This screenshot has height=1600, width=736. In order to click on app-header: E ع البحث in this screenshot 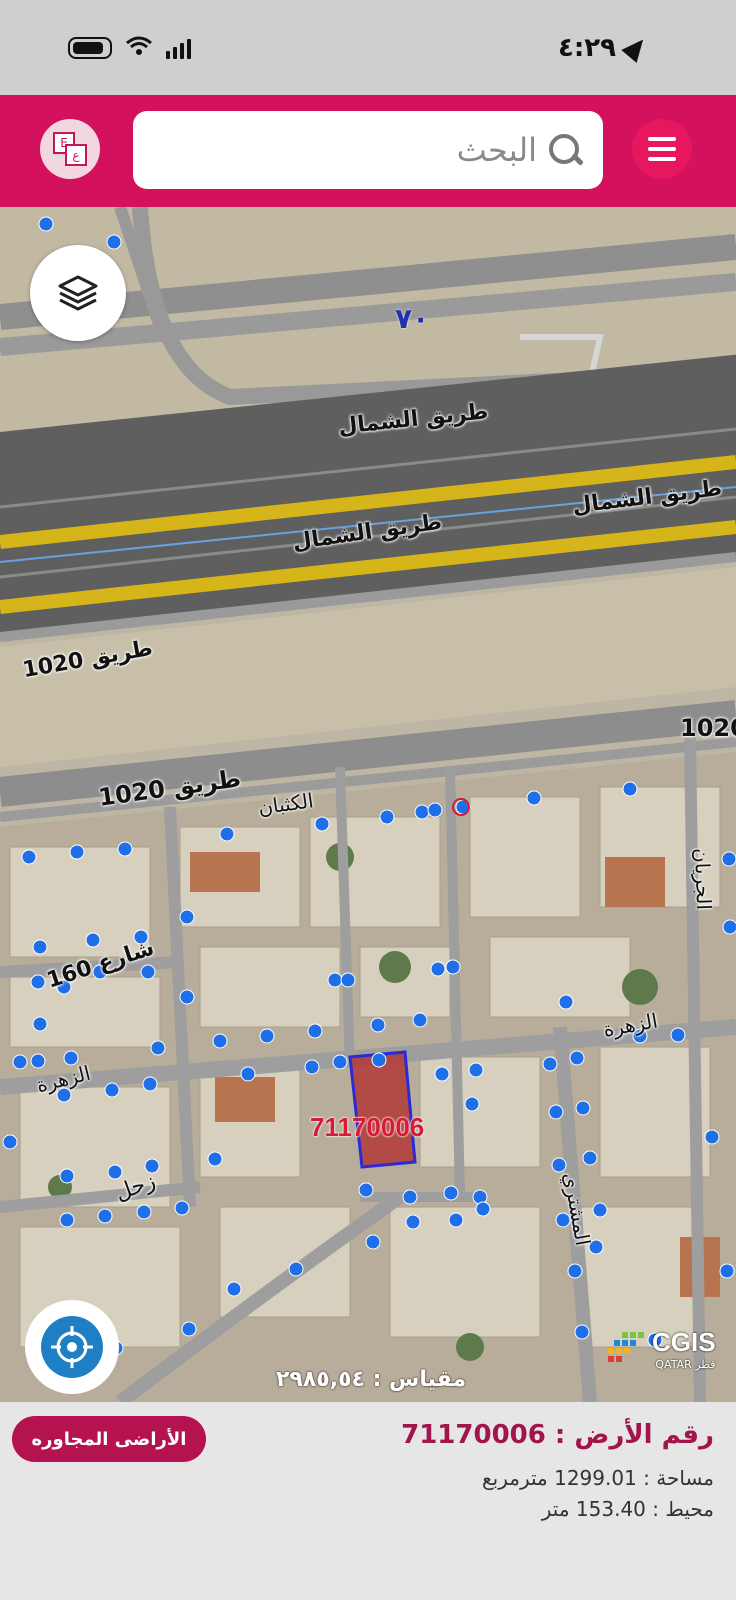, I will do `click(368, 151)`.